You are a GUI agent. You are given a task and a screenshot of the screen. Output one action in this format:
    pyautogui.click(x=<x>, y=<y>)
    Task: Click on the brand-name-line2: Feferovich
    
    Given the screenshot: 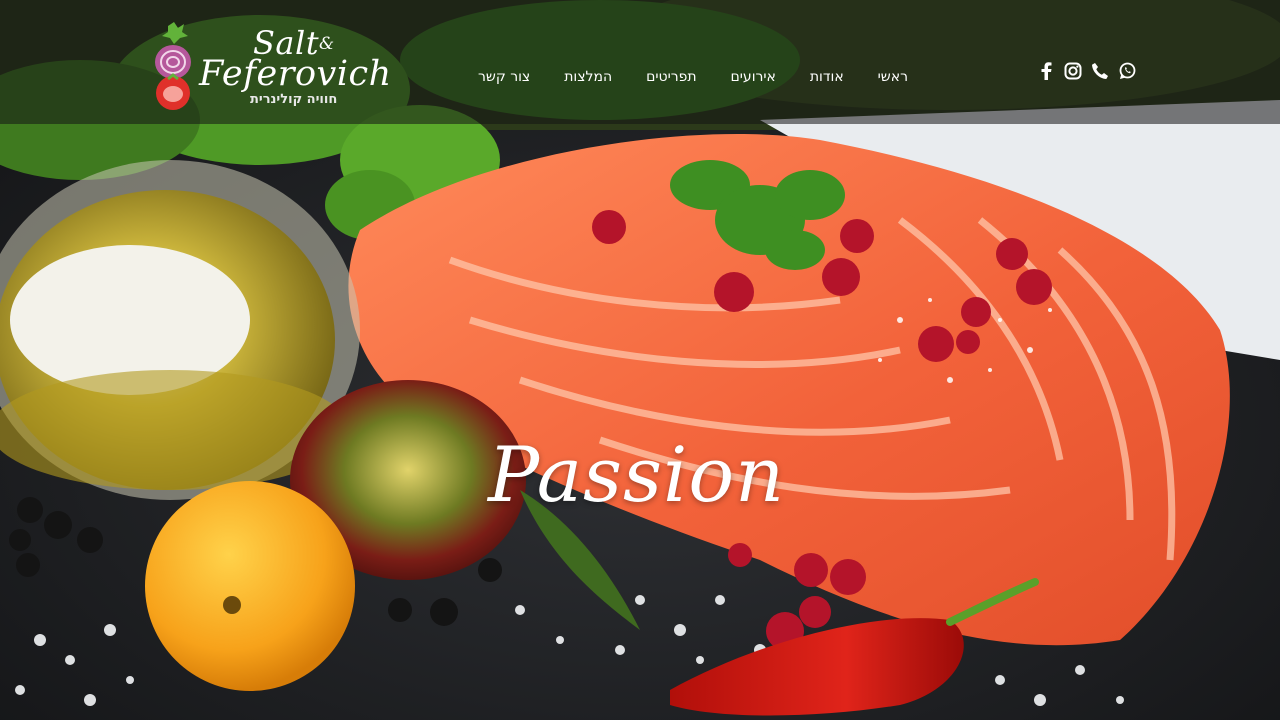 What is the action you would take?
    pyautogui.click(x=295, y=74)
    